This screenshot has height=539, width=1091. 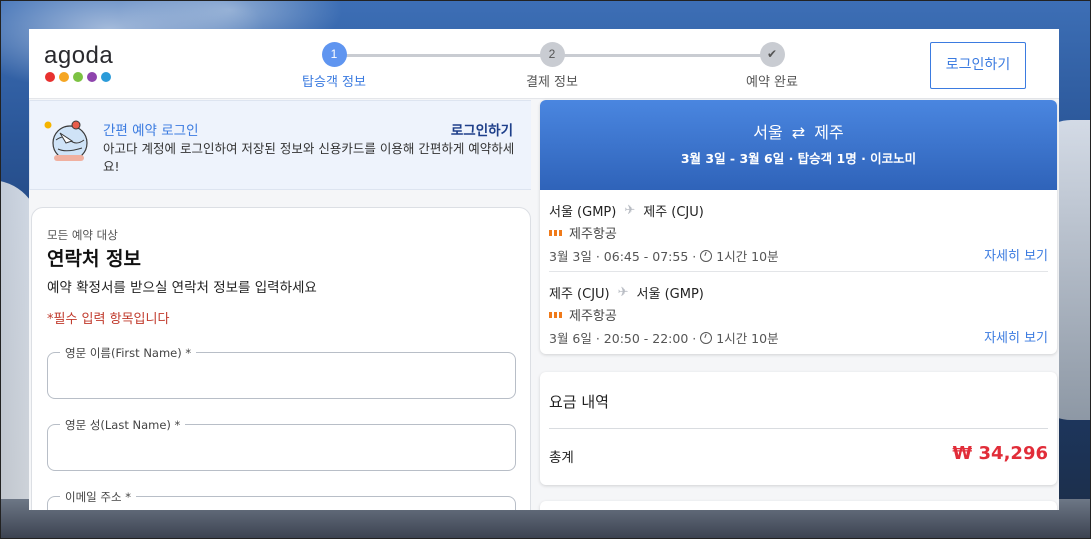 What do you see at coordinates (98, 497) in the screenshot?
I see `field-label: 이메일 주소 *` at bounding box center [98, 497].